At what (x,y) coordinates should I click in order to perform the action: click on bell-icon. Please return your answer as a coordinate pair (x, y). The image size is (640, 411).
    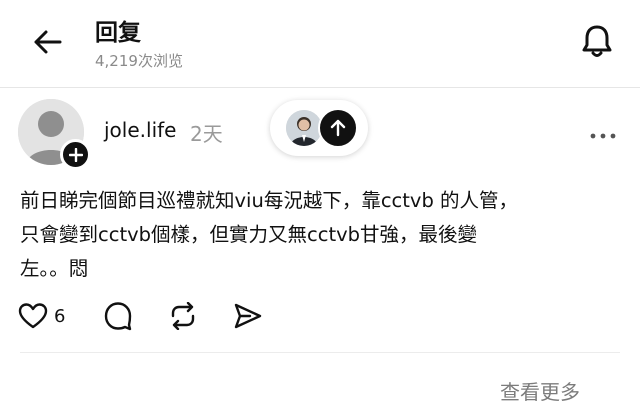
    Looking at the image, I should click on (597, 41).